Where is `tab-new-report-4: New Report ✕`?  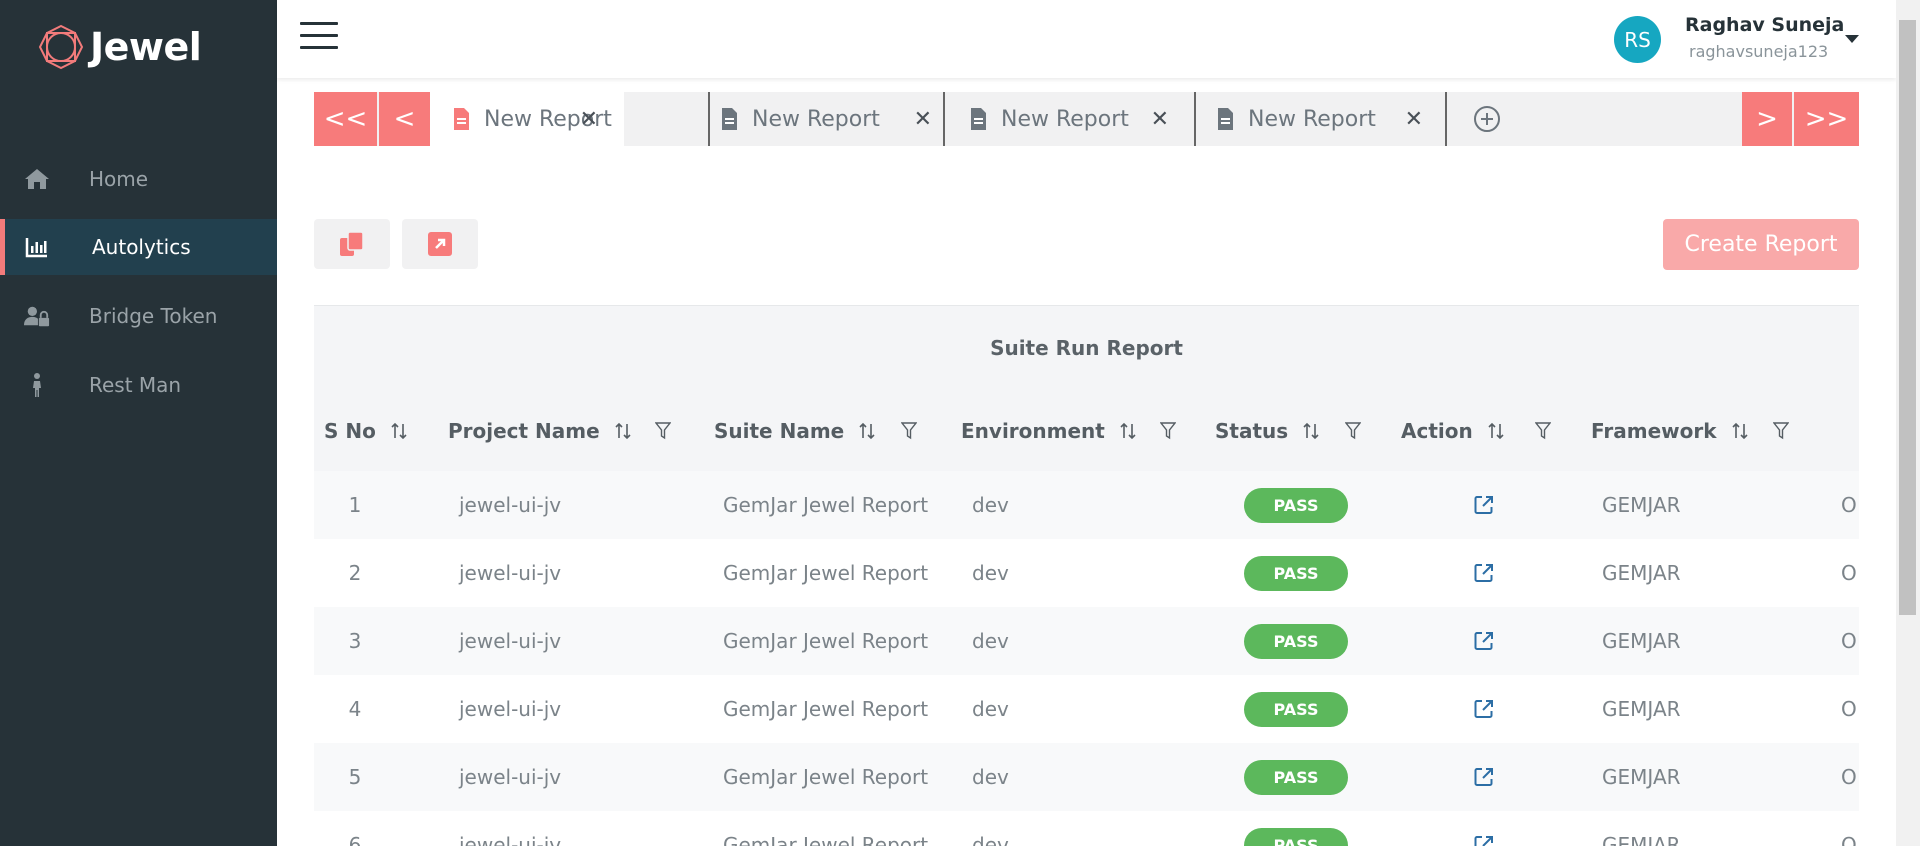
tab-new-report-4: New Report ✕ is located at coordinates (1320, 119).